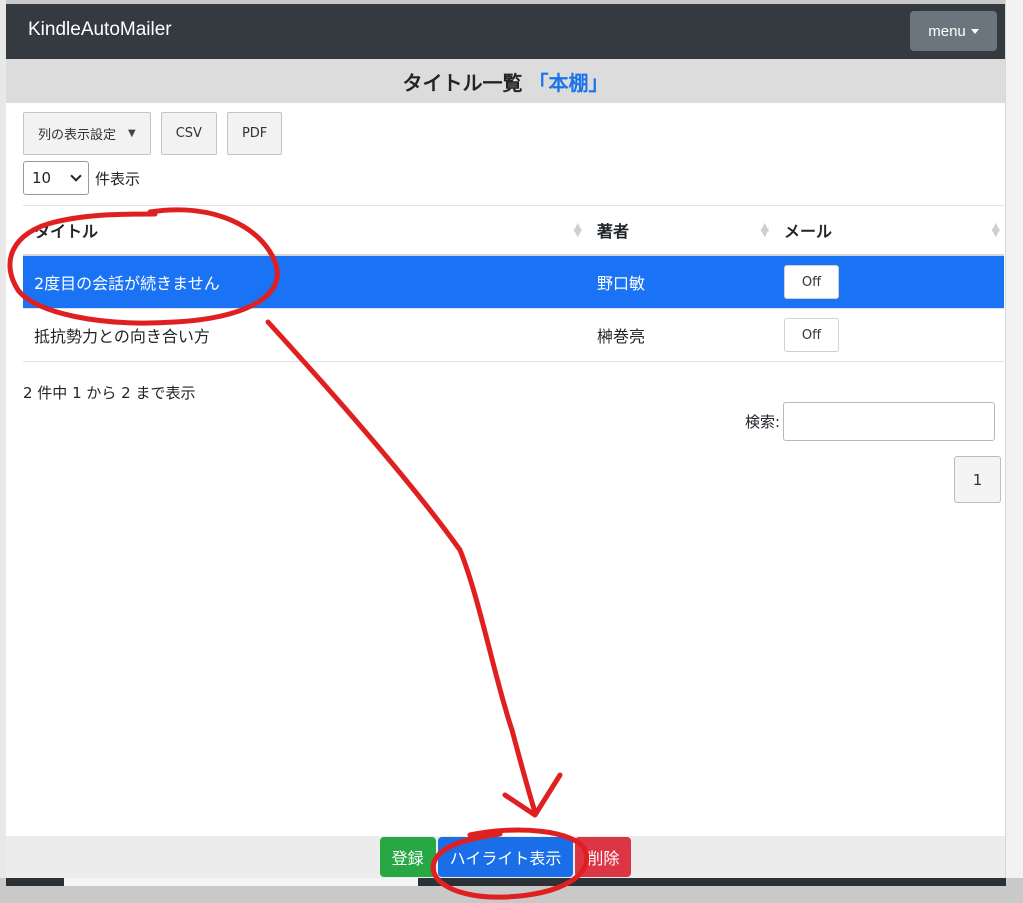 This screenshot has width=1023, height=903. What do you see at coordinates (889, 421) in the screenshot?
I see `search-input` at bounding box center [889, 421].